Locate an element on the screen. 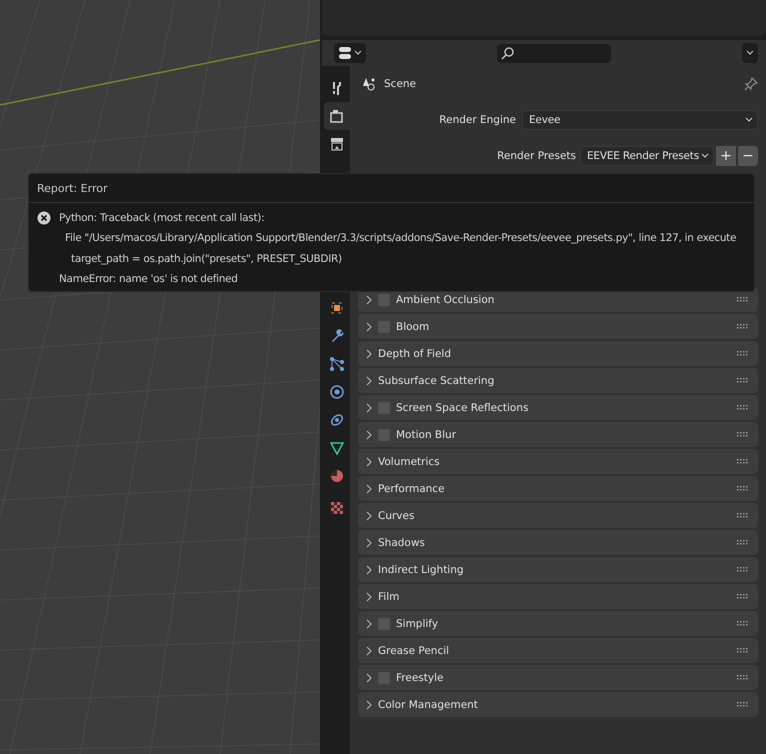 This screenshot has width=766, height=754. render-engine-dropdown: Eevee is located at coordinates (640, 120).